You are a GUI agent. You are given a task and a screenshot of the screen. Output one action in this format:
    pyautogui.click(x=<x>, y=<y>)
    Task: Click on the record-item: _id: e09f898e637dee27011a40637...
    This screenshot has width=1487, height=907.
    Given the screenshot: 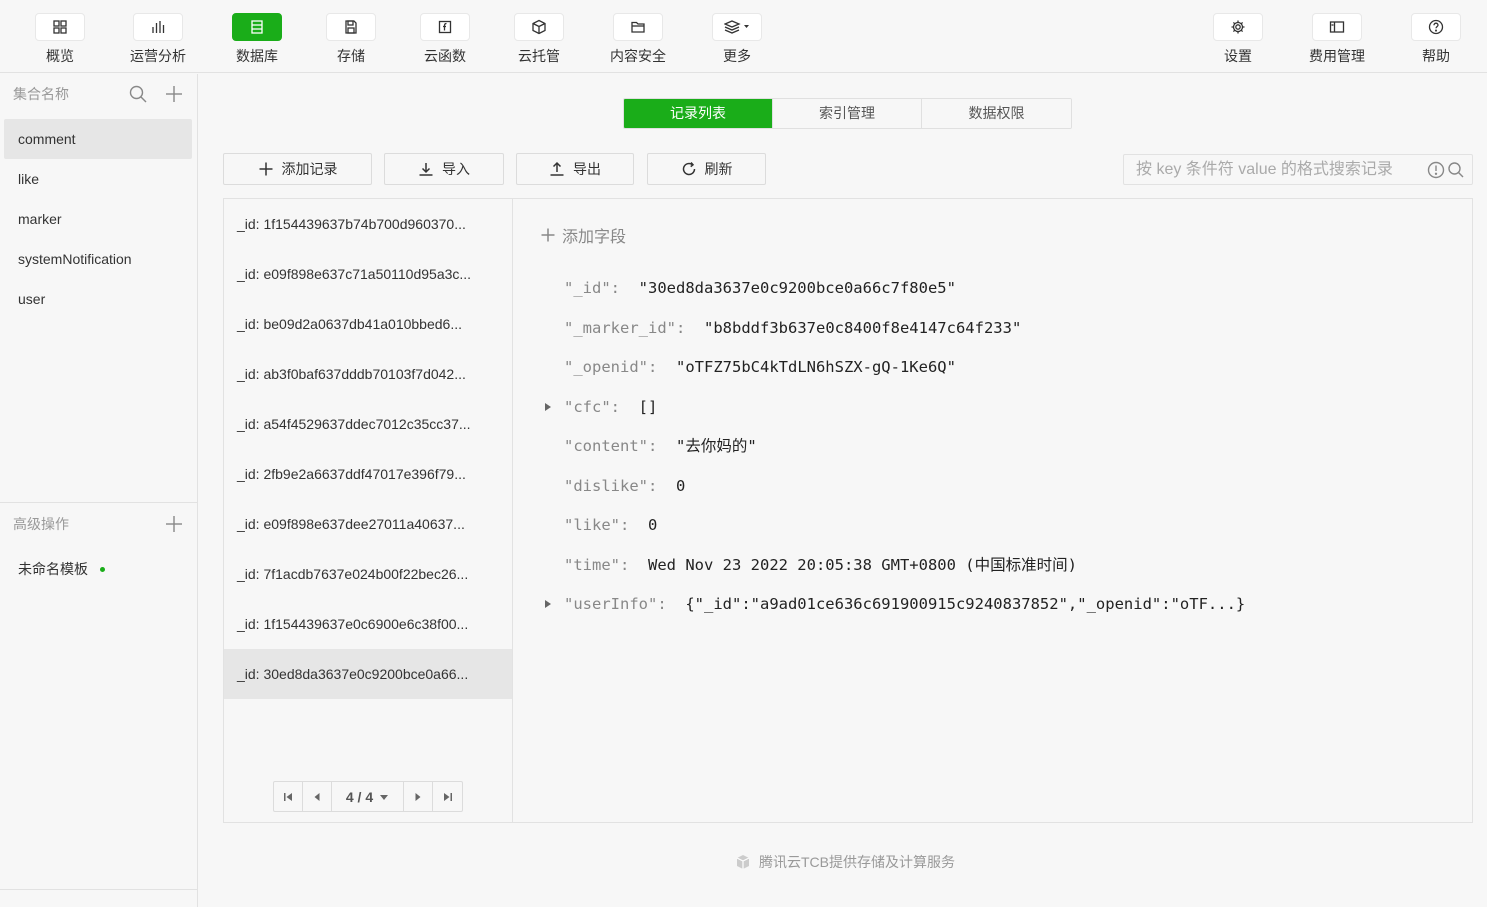 What is the action you would take?
    pyautogui.click(x=368, y=524)
    